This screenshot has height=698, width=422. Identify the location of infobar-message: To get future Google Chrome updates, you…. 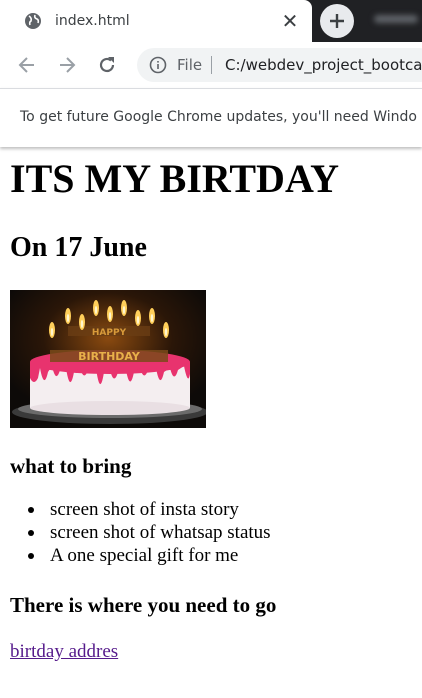
(218, 117).